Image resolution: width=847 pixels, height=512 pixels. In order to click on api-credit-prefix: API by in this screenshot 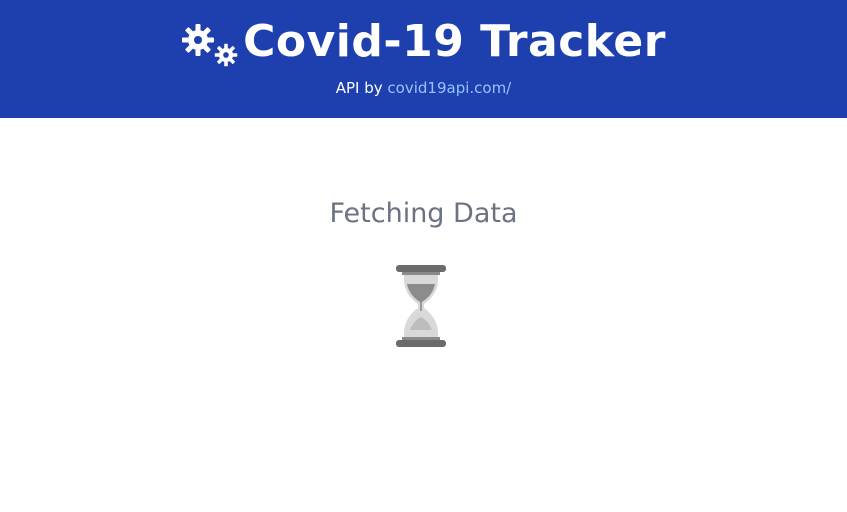, I will do `click(359, 88)`.